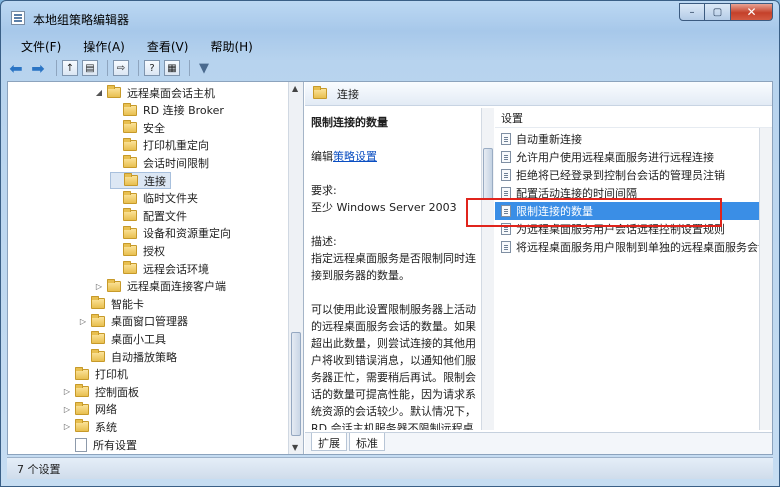 The image size is (780, 487). Describe the element at coordinates (99, 92) in the screenshot. I see `expander-icon: ◢` at that location.